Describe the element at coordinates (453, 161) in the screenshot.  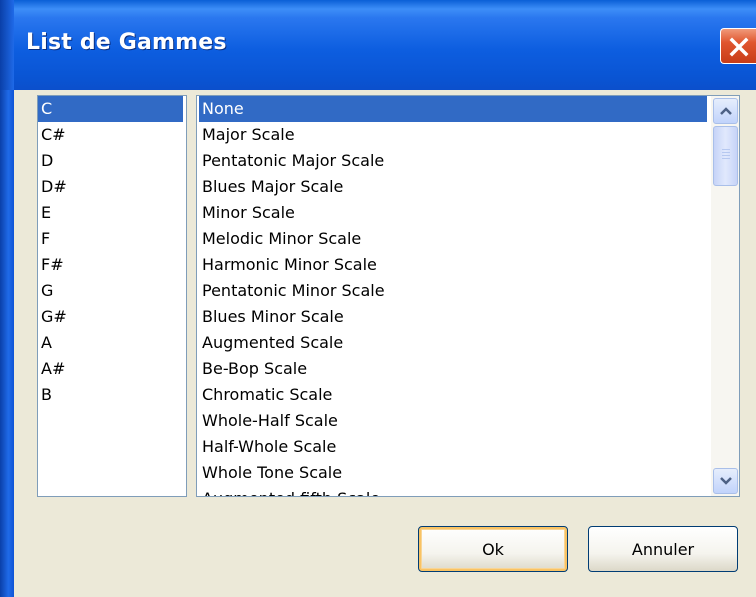
I see `scale-item: Pentatonic Major Scale` at that location.